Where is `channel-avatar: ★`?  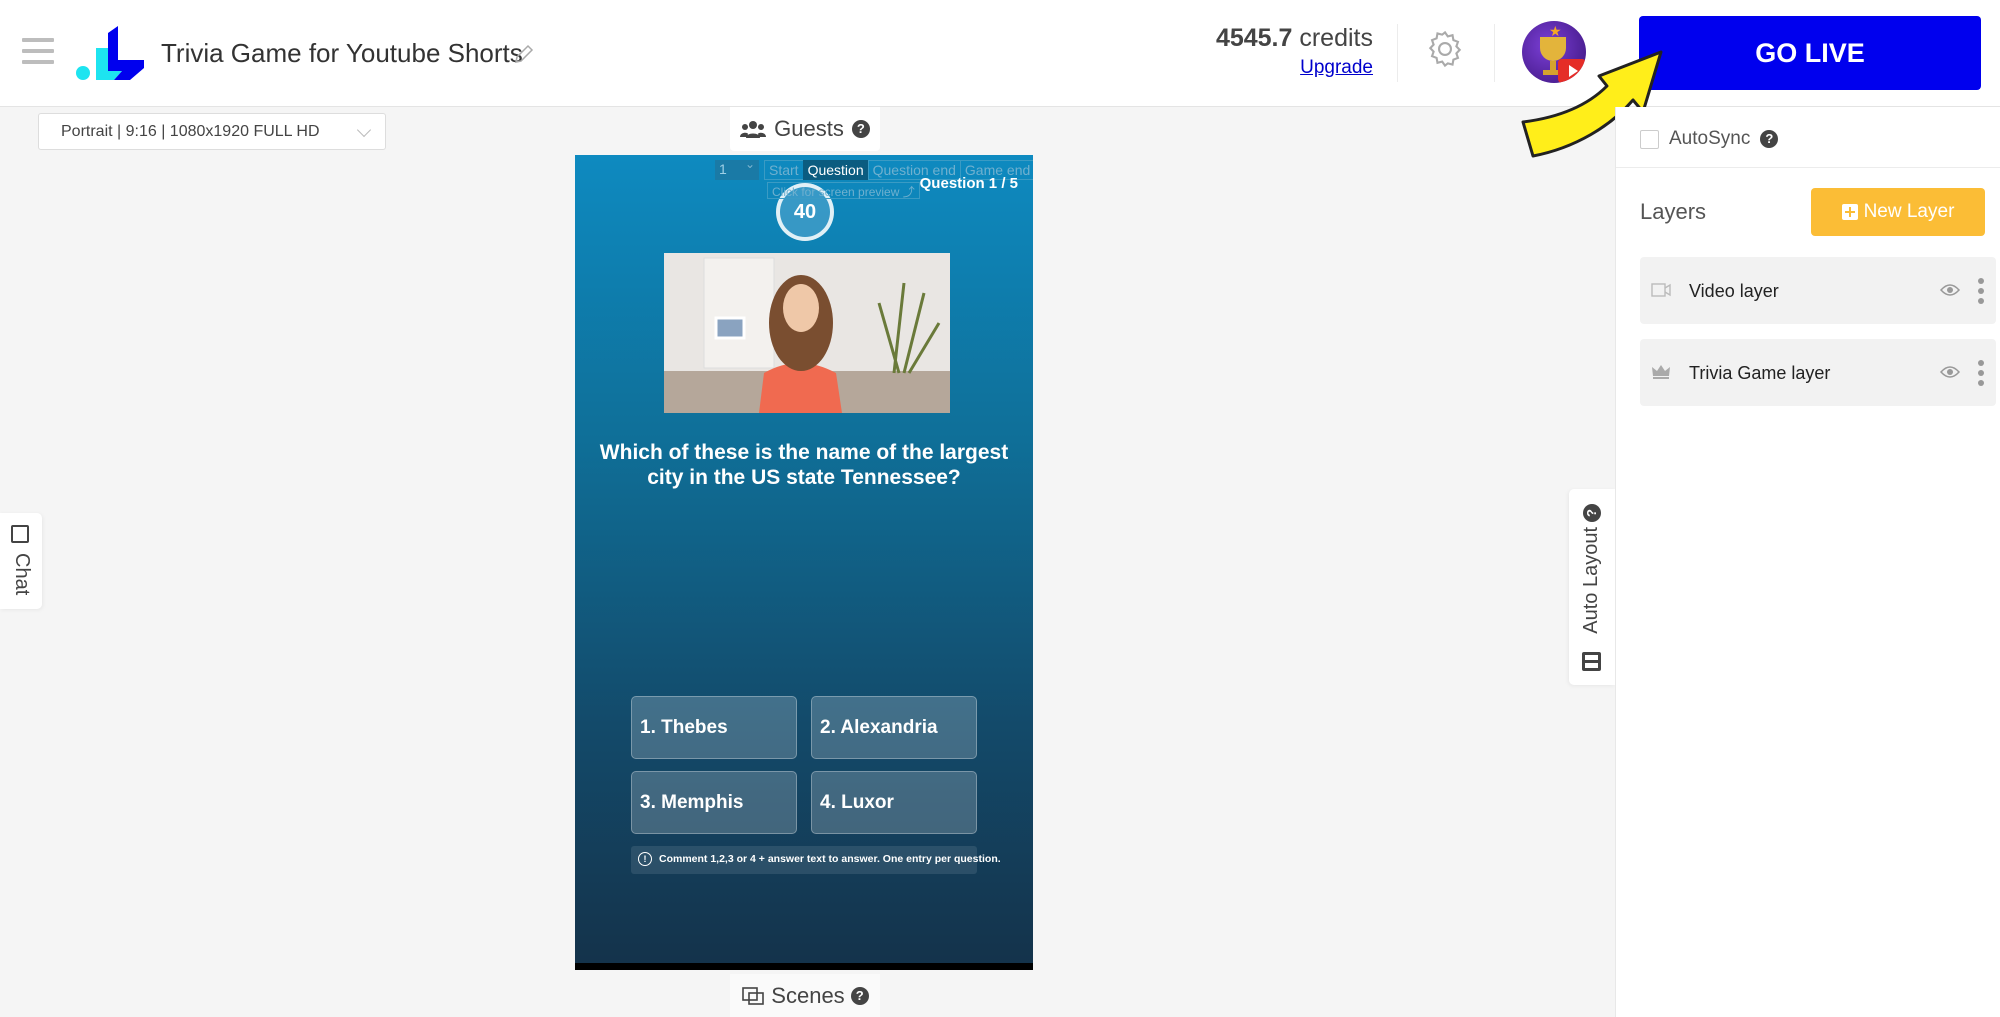 channel-avatar: ★ is located at coordinates (1554, 52).